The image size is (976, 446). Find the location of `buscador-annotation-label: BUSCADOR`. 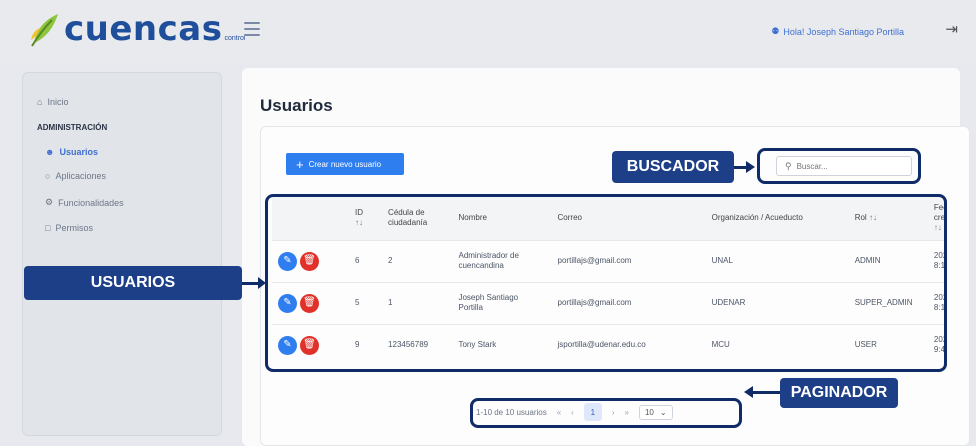

buscador-annotation-label: BUSCADOR is located at coordinates (673, 167).